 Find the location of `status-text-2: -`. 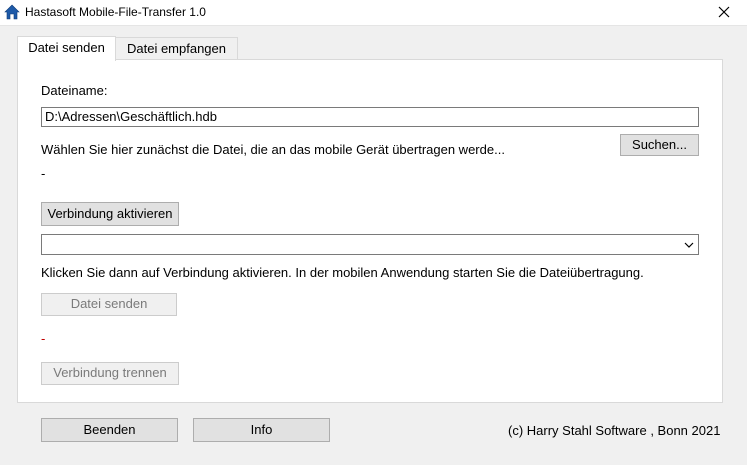

status-text-2: - is located at coordinates (43, 338).